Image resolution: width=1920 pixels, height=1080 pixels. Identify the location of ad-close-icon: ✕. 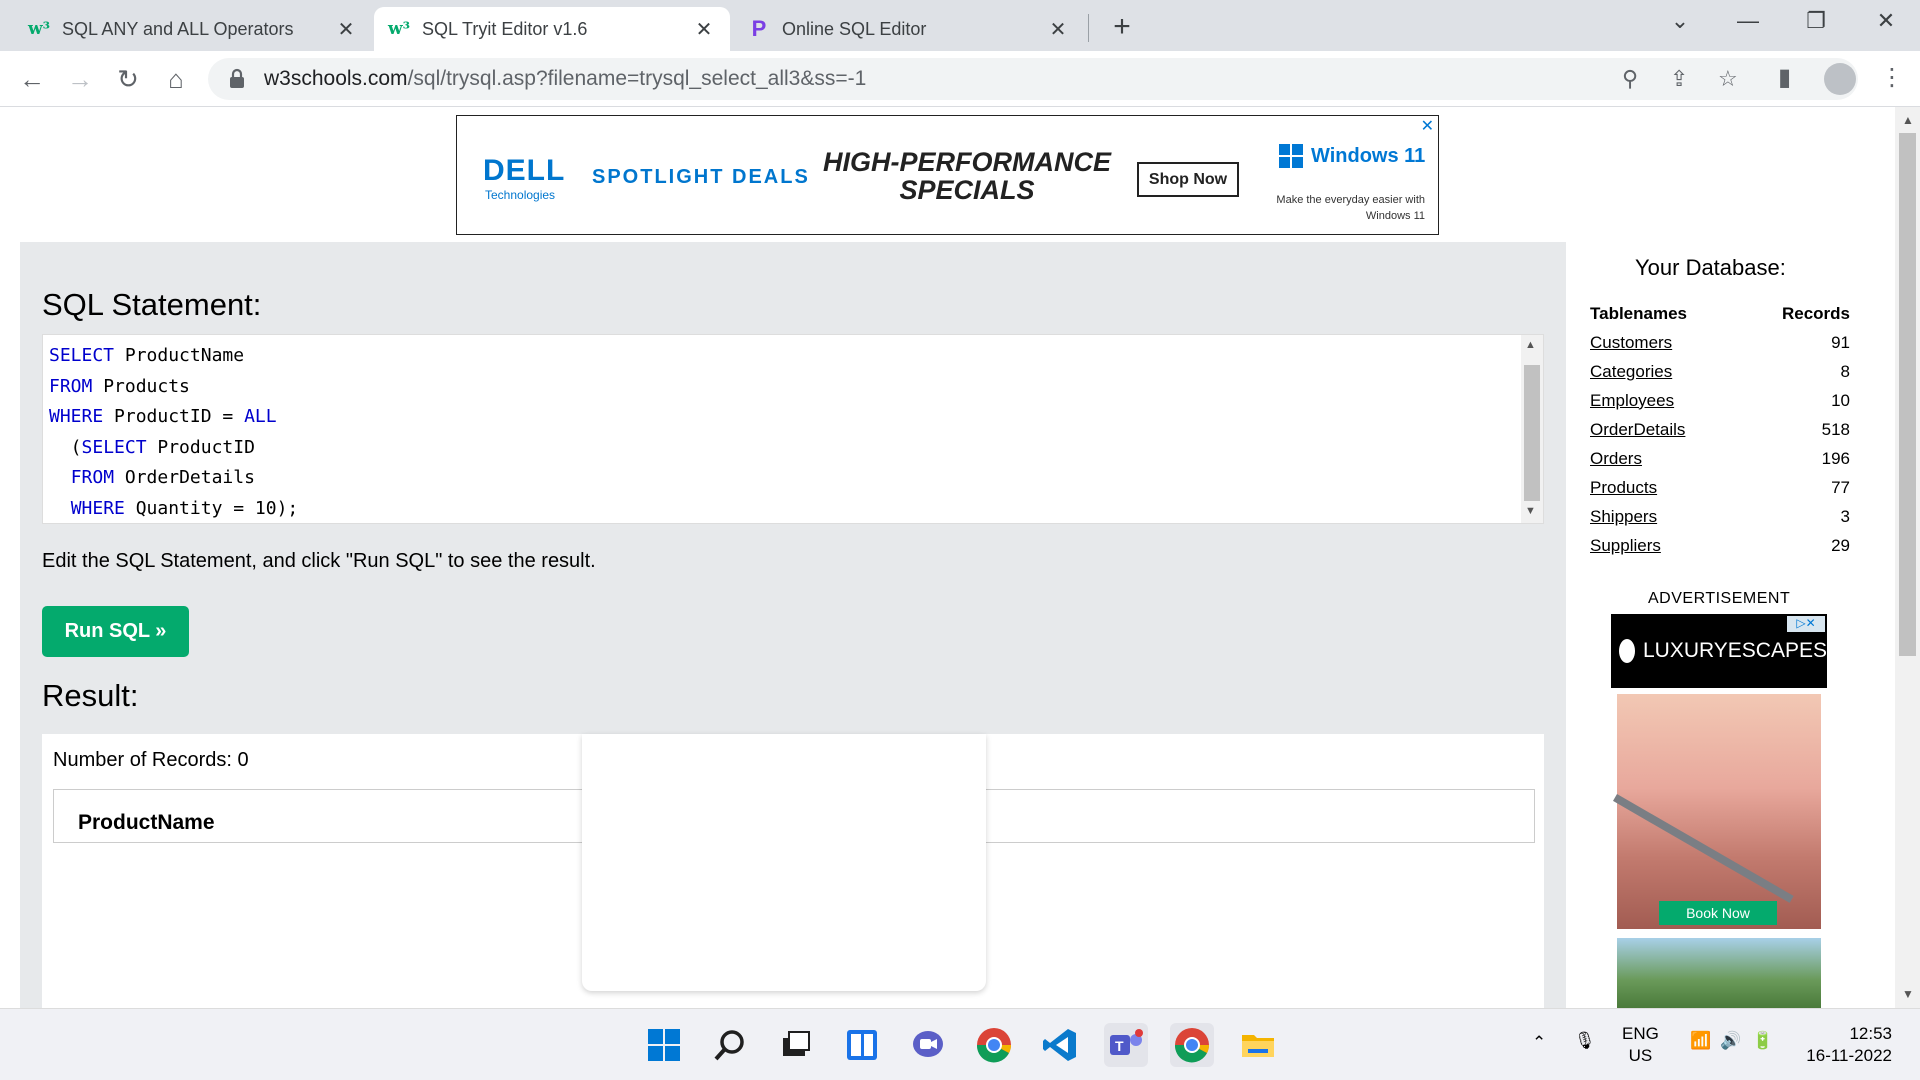
(1427, 126).